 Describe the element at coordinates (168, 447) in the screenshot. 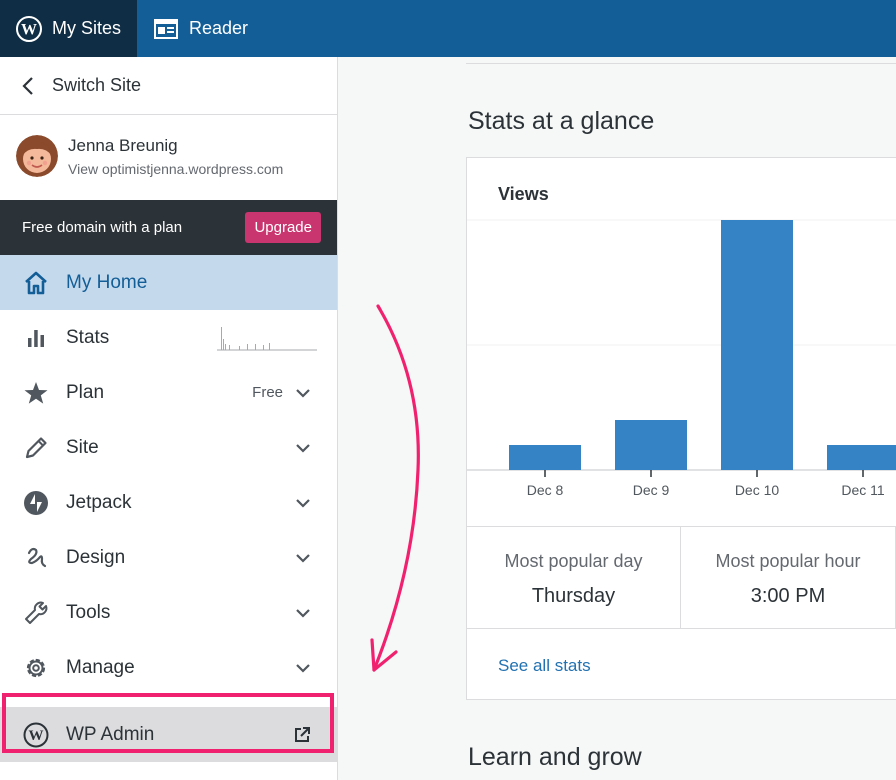

I see `sidebar-item-site: Site` at that location.